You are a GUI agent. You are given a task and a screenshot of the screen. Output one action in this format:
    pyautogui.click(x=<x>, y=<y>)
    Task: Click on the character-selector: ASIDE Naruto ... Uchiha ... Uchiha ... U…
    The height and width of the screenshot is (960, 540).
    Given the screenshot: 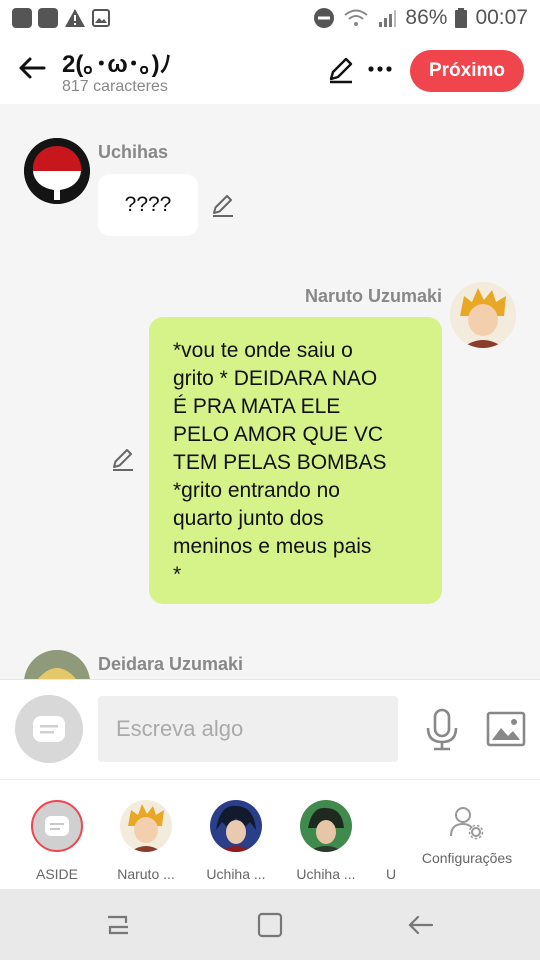 What is the action you would take?
    pyautogui.click(x=270, y=834)
    